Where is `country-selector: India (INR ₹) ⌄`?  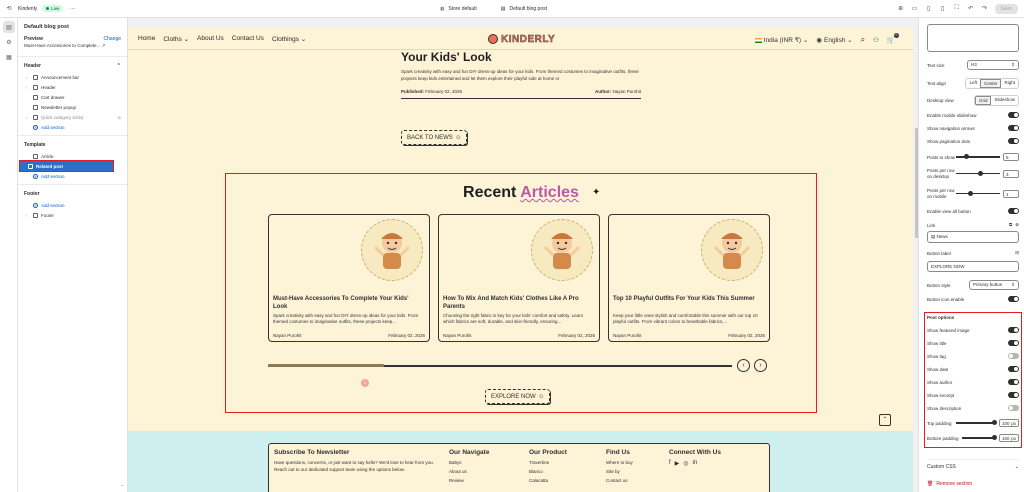 country-selector: India (INR ₹) ⌄ is located at coordinates (781, 40).